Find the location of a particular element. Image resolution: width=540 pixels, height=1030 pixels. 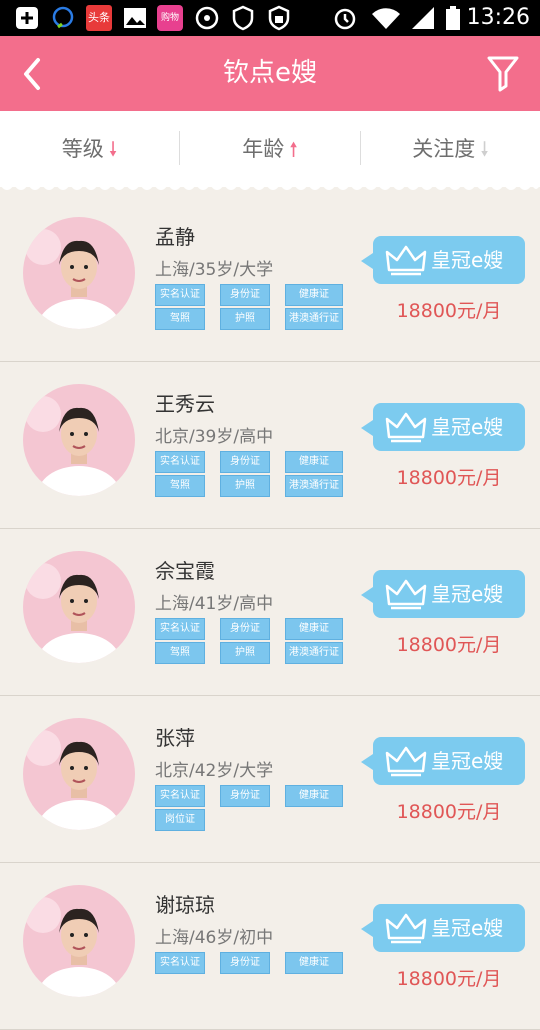

sort-by-popularity: 关注度 🠗 is located at coordinates (450, 149).